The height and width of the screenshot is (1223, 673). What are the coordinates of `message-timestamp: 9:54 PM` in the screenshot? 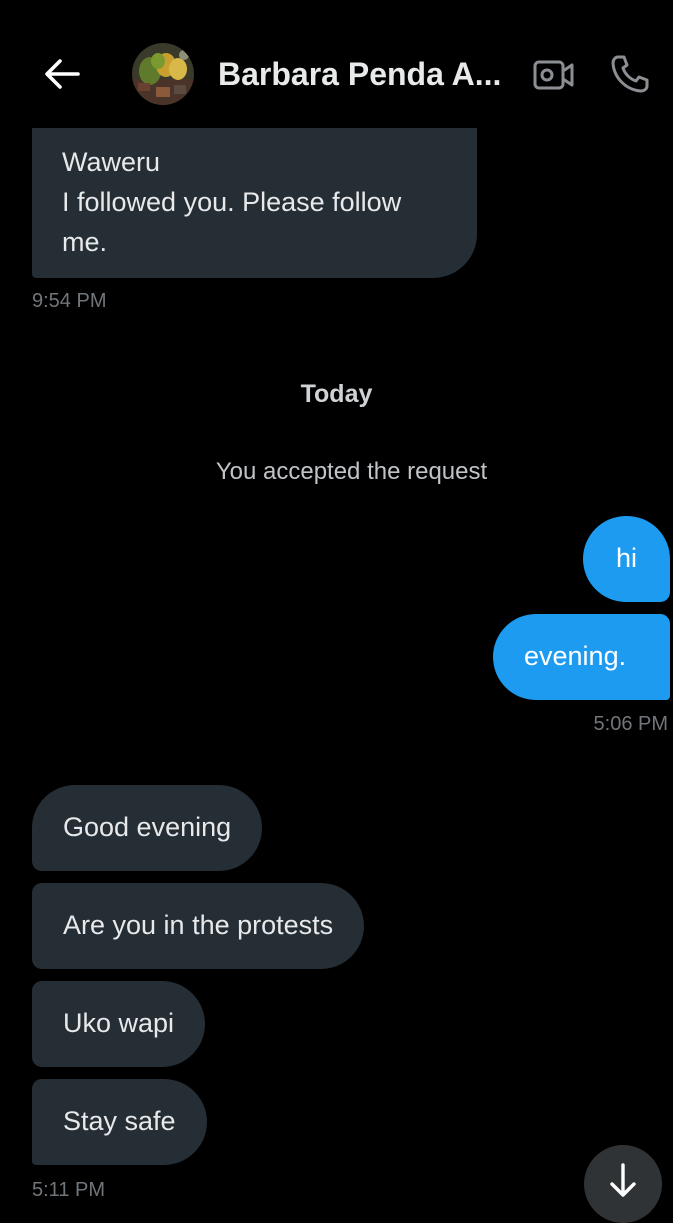 It's located at (69, 301).